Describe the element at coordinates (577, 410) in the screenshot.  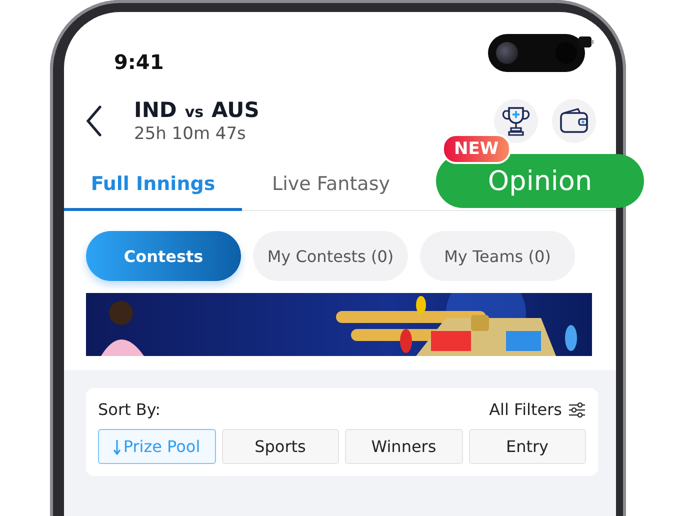
I see `filter-sliders-icon` at that location.